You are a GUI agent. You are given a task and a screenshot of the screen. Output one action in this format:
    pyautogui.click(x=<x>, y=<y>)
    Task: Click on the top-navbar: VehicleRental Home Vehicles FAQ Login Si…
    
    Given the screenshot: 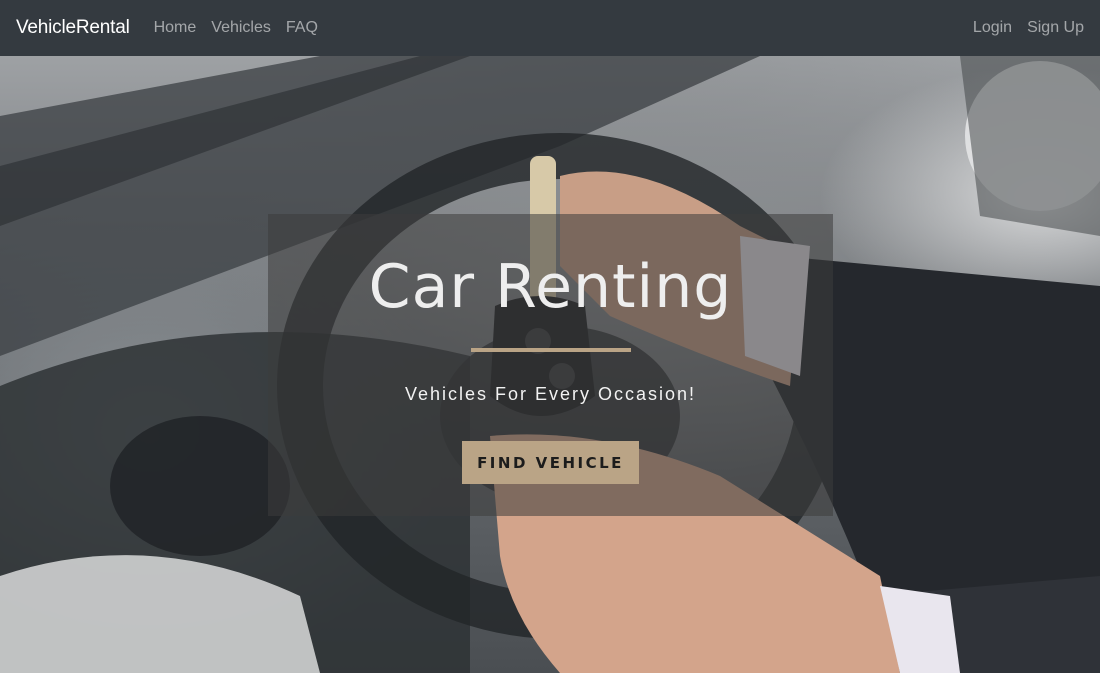 What is the action you would take?
    pyautogui.click(x=550, y=28)
    